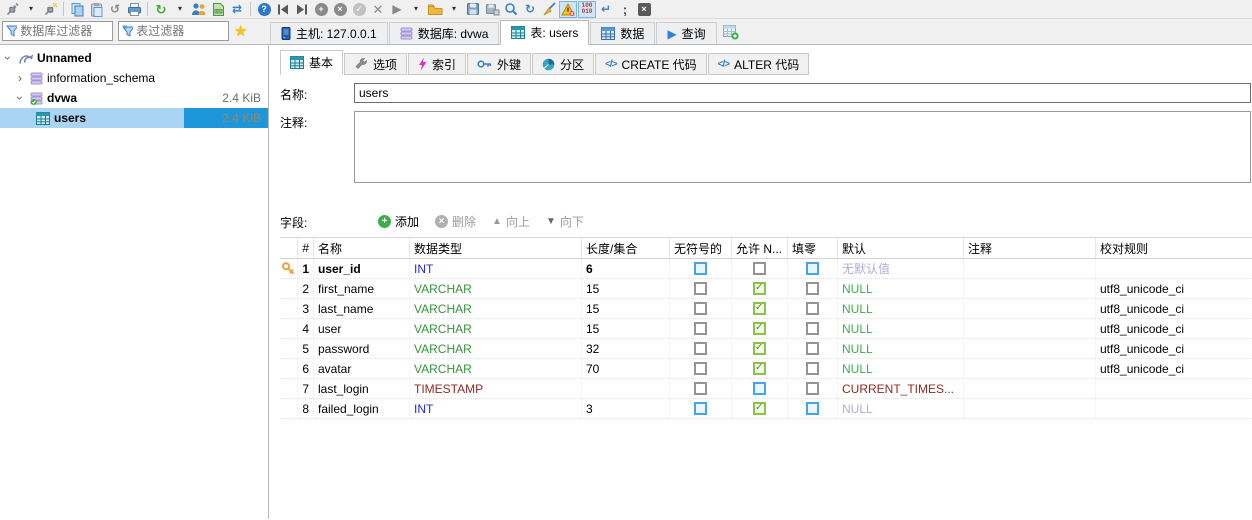 This screenshot has height=520, width=1252. What do you see at coordinates (1174, 248) in the screenshot?
I see `header-collation: 校对规则` at bounding box center [1174, 248].